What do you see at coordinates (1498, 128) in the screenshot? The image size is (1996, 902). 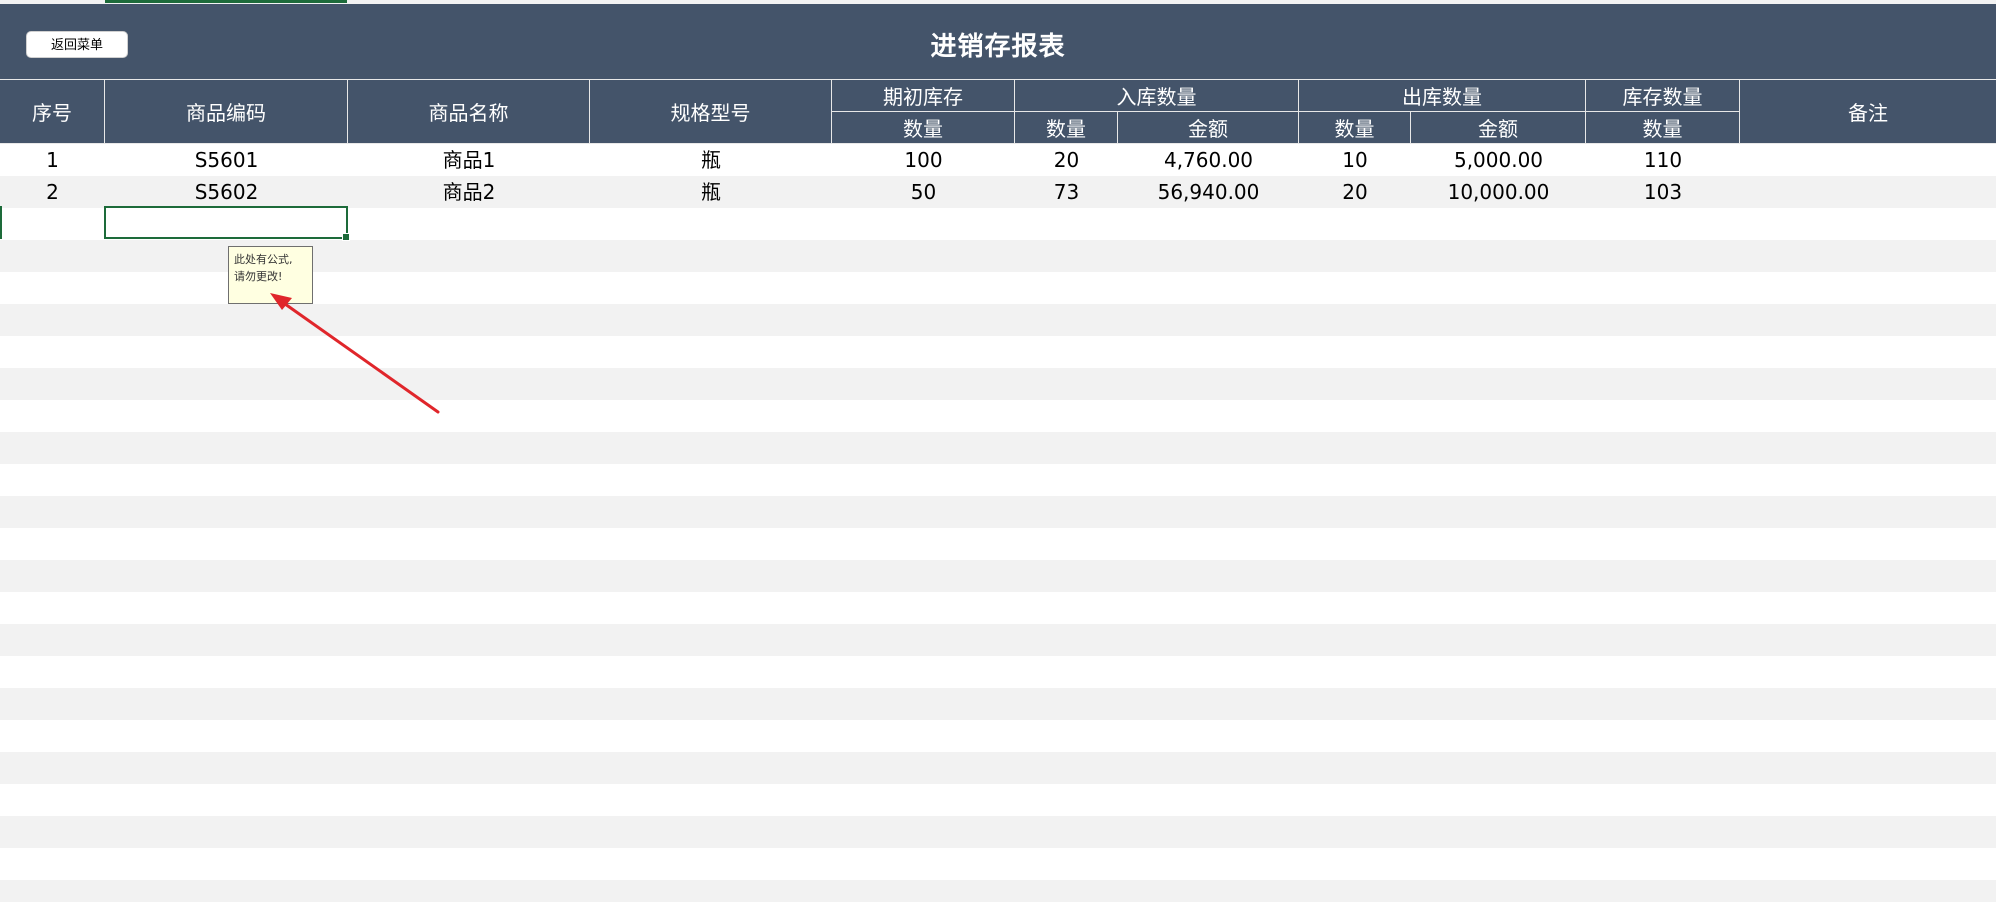 I see `header-out-amount: 金额` at bounding box center [1498, 128].